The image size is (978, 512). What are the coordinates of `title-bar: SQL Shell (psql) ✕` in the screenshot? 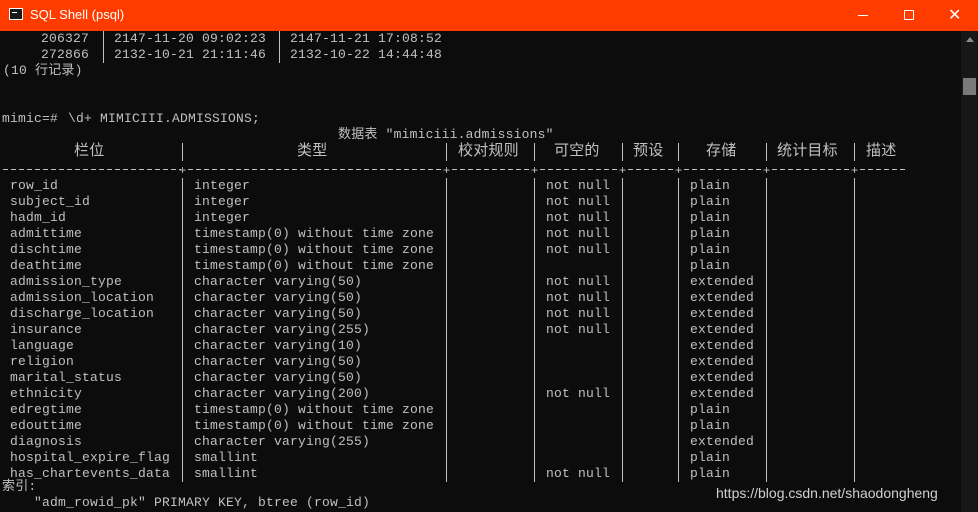 It's located at (489, 15).